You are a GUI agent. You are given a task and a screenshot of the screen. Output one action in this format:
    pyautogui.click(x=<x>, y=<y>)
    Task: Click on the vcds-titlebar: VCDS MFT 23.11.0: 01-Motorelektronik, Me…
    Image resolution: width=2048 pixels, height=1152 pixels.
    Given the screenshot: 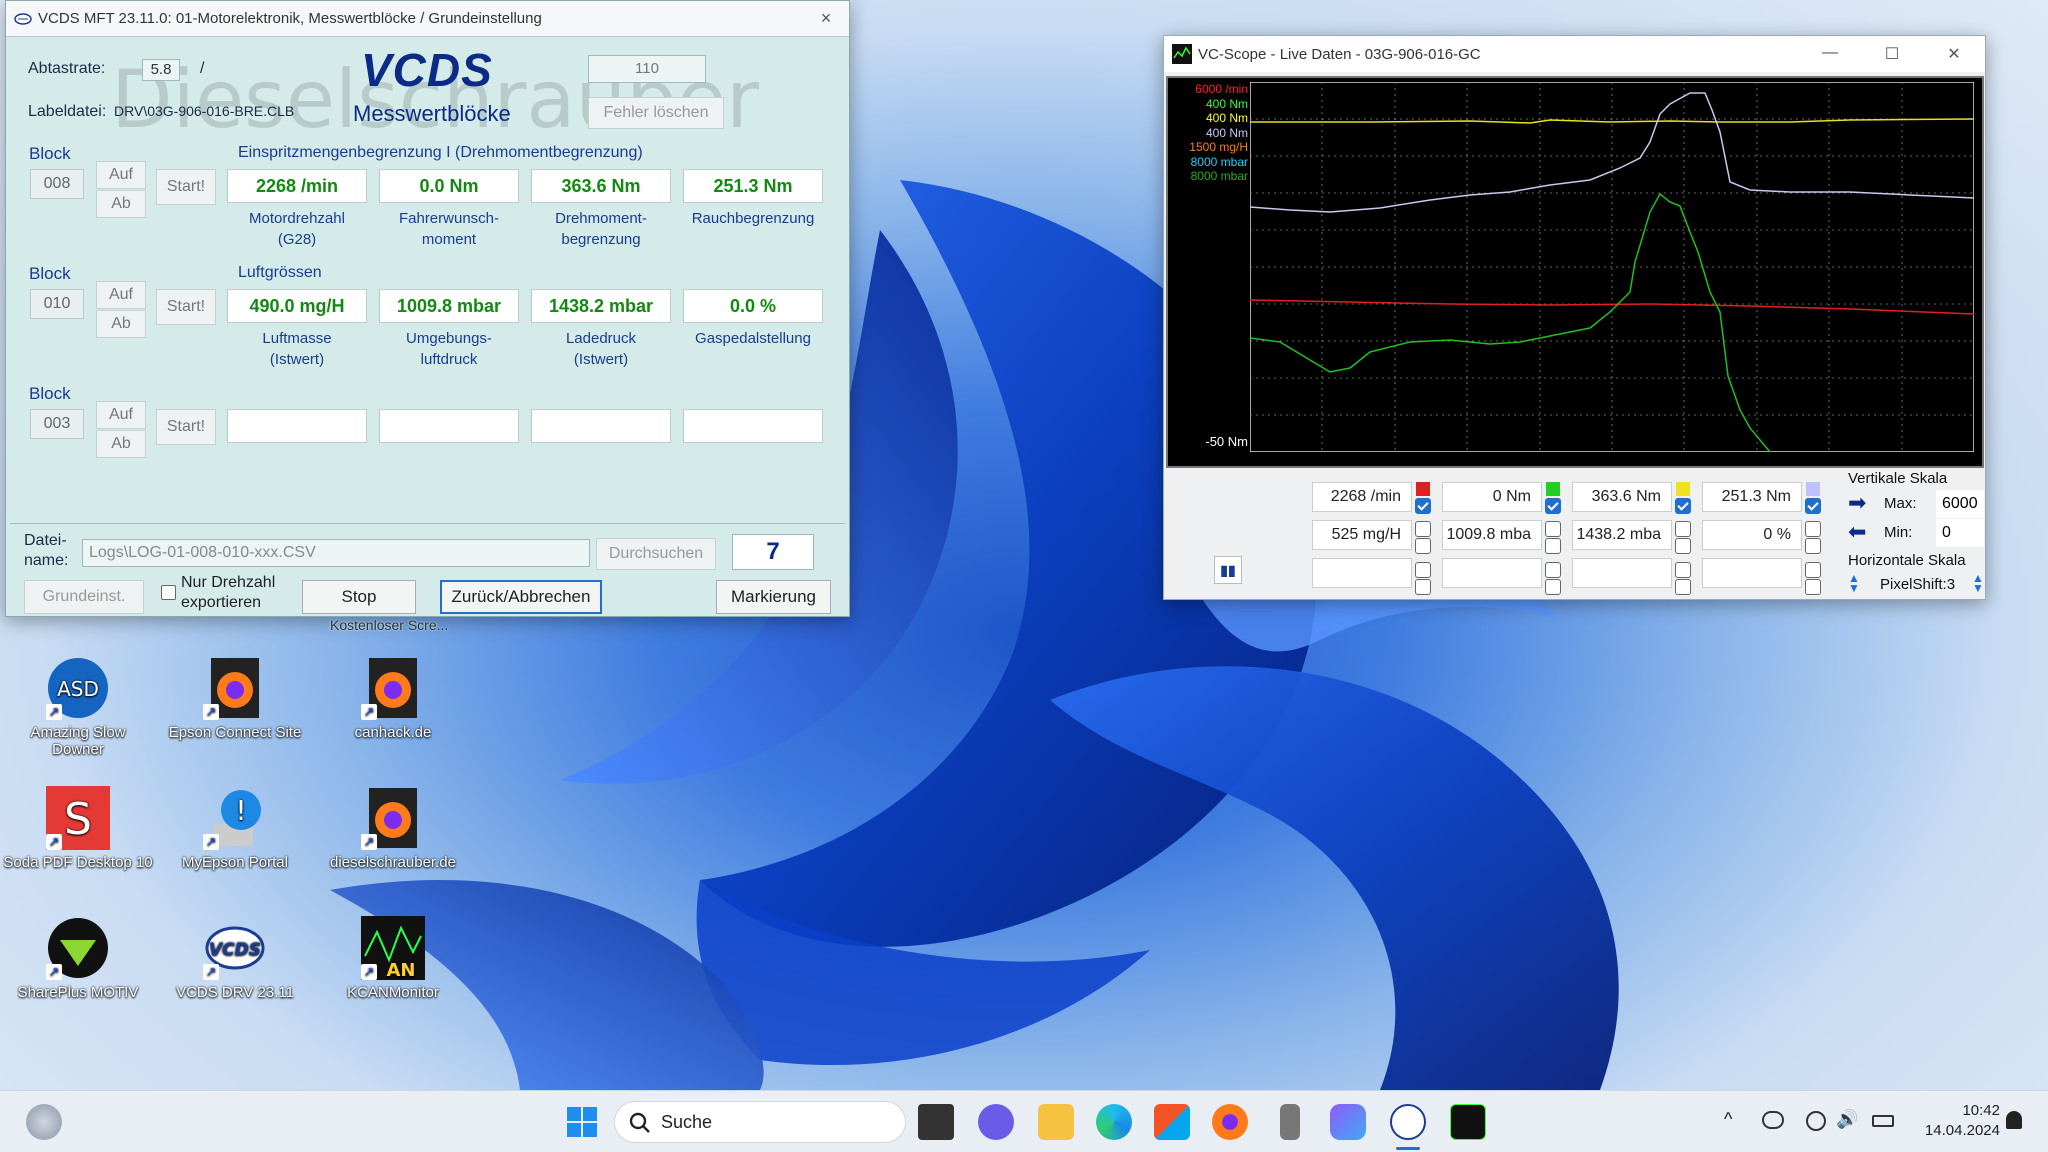 What is the action you would take?
    pyautogui.click(x=427, y=19)
    